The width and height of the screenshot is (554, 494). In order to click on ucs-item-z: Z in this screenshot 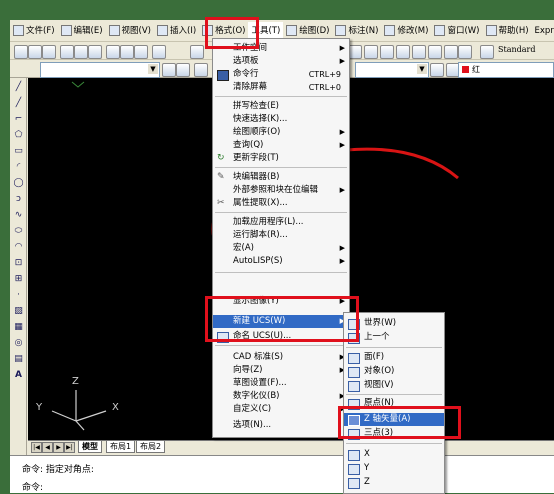, I will do `click(394, 482)`.